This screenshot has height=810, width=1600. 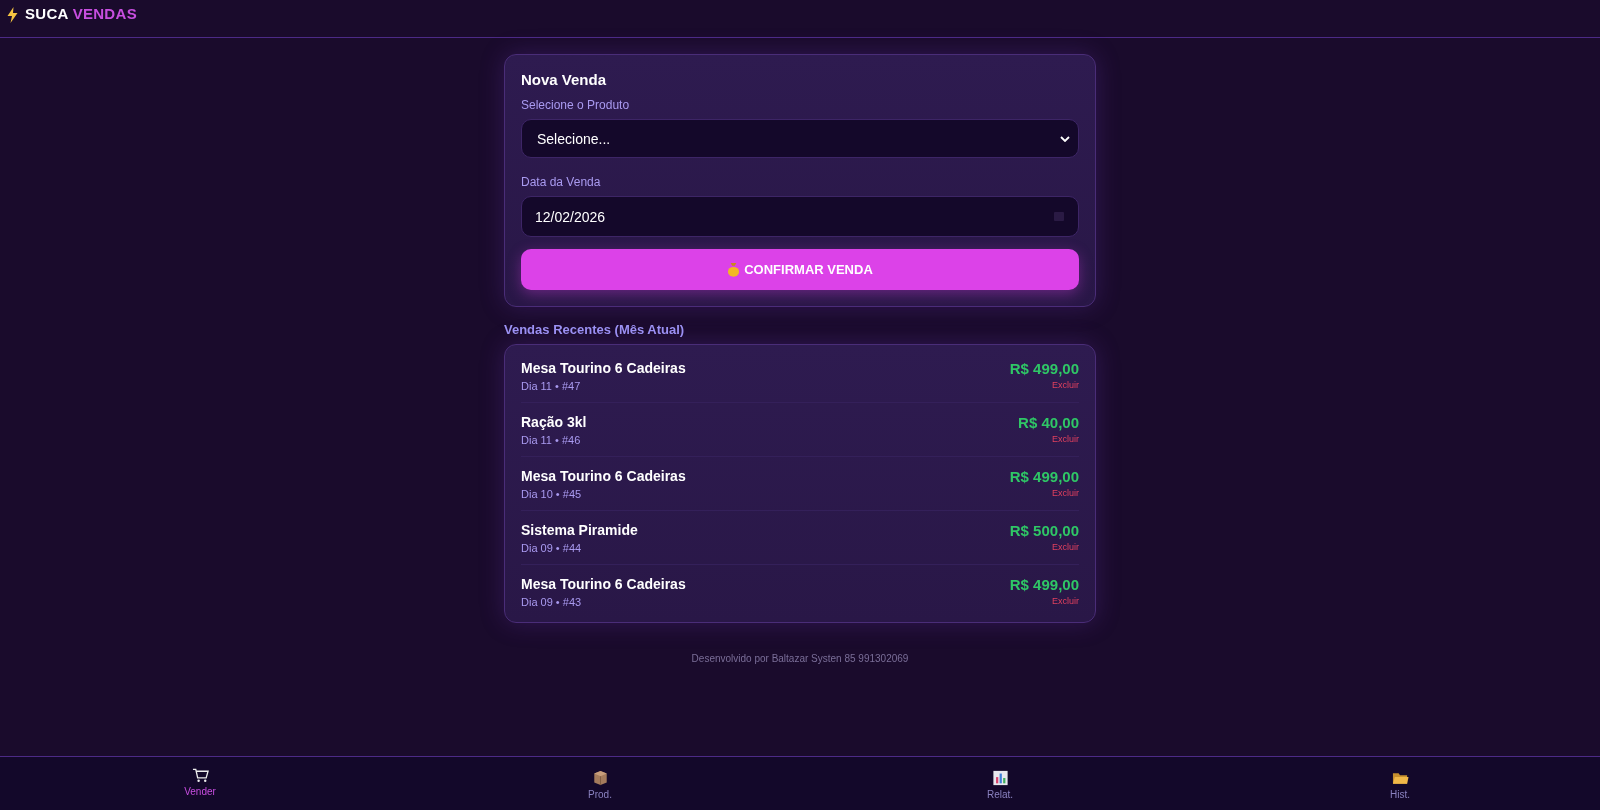 I want to click on cart-icon, so click(x=200, y=774).